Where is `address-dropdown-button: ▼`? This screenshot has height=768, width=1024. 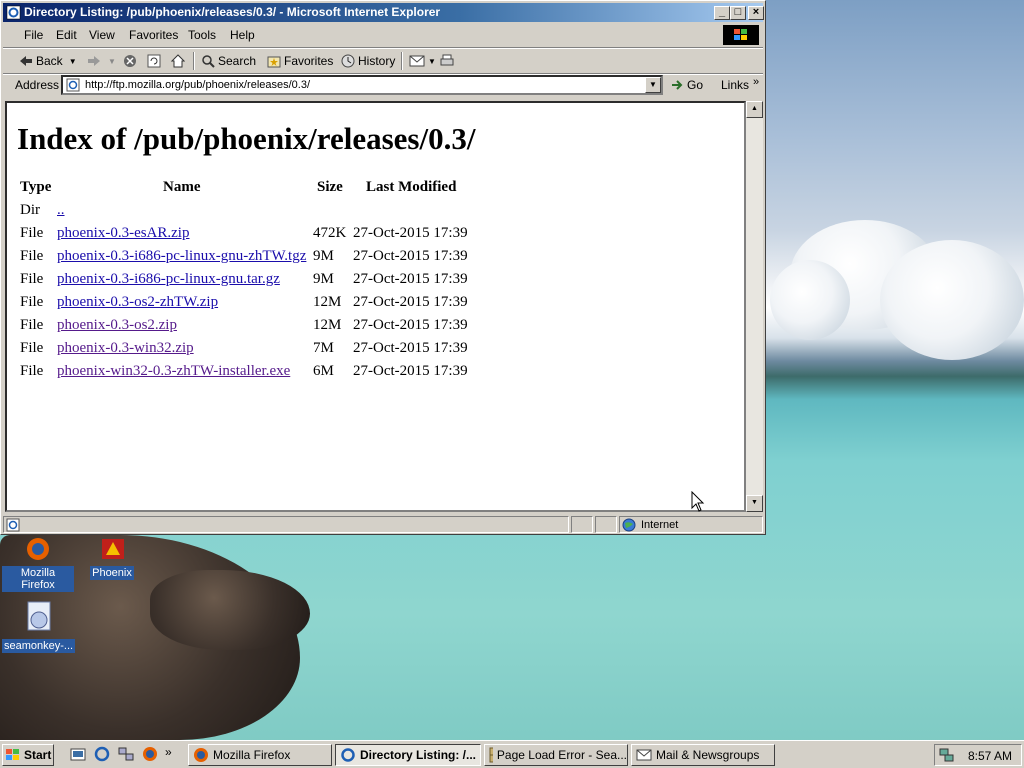 address-dropdown-button: ▼ is located at coordinates (653, 85).